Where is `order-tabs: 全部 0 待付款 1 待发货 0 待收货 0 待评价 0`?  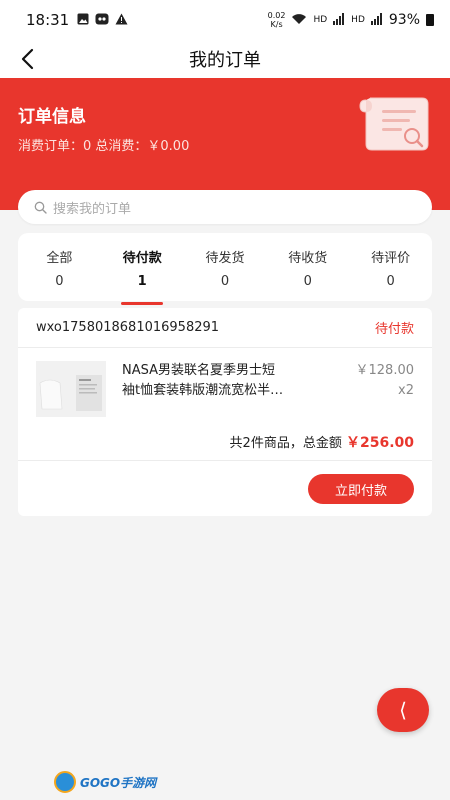
order-tabs: 全部 0 待付款 1 待发货 0 待收货 0 待评价 0 is located at coordinates (225, 269).